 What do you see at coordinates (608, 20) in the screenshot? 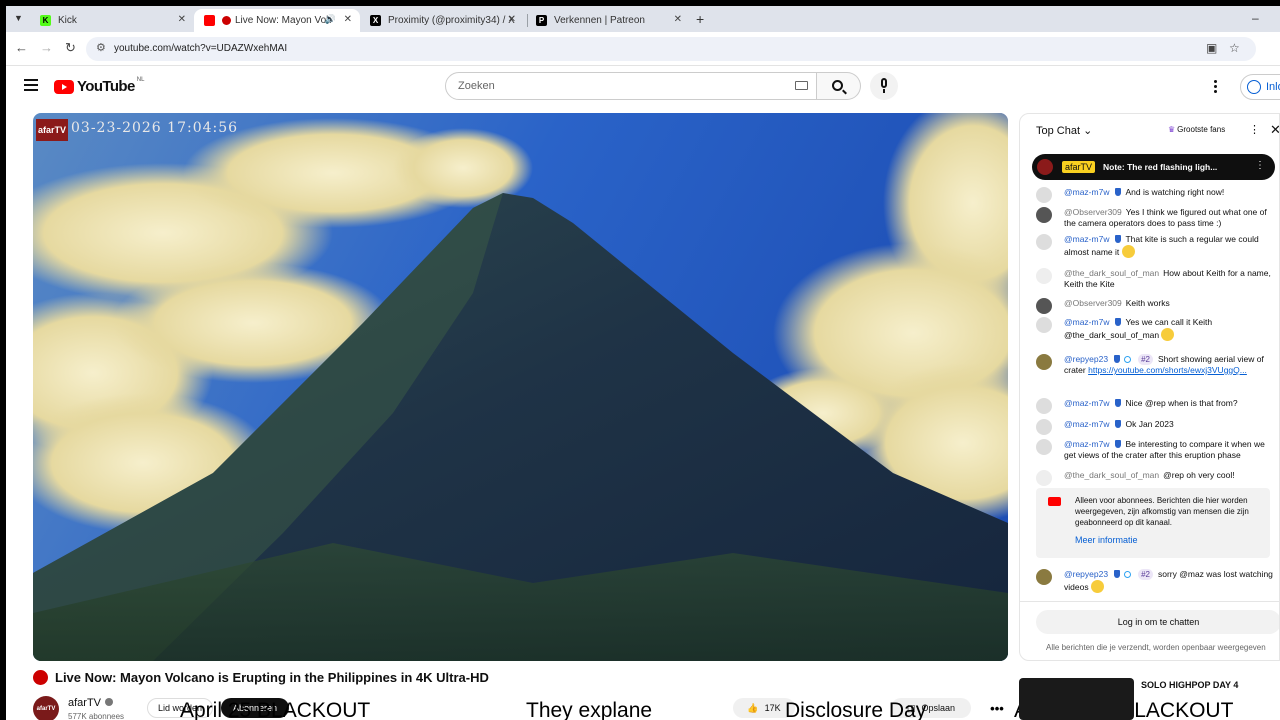
I see `tab-patreon: P Verkennen | Patreon ✕` at bounding box center [608, 20].